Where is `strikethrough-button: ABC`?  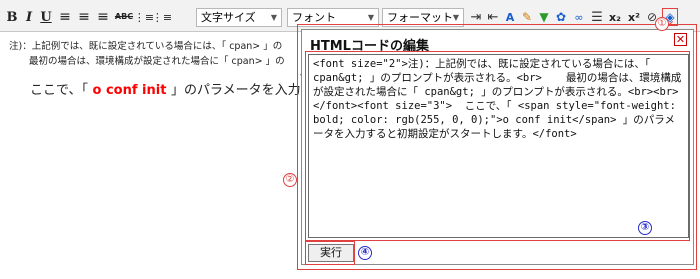
strikethrough-button: ABC is located at coordinates (124, 17).